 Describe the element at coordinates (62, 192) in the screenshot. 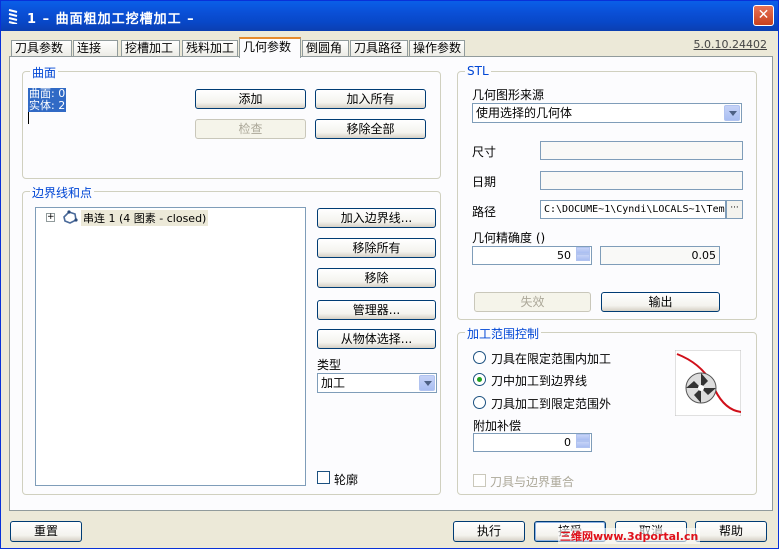

I see `boundary-group-title: 边界线和点` at that location.